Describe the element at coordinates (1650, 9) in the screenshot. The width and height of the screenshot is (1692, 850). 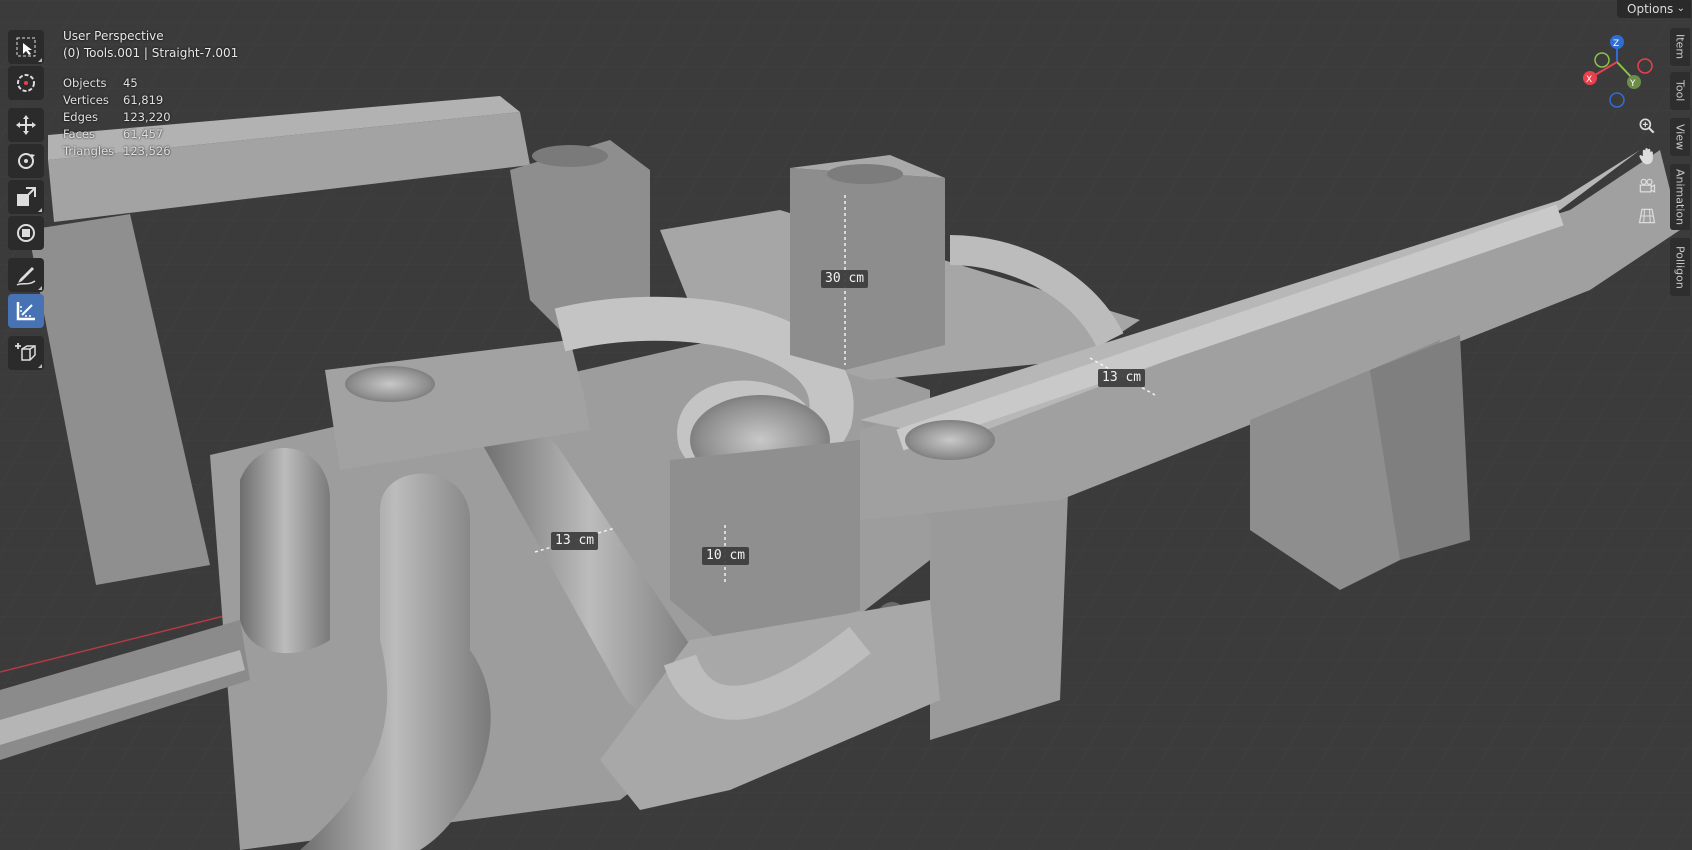
I see `options-label: Options` at that location.